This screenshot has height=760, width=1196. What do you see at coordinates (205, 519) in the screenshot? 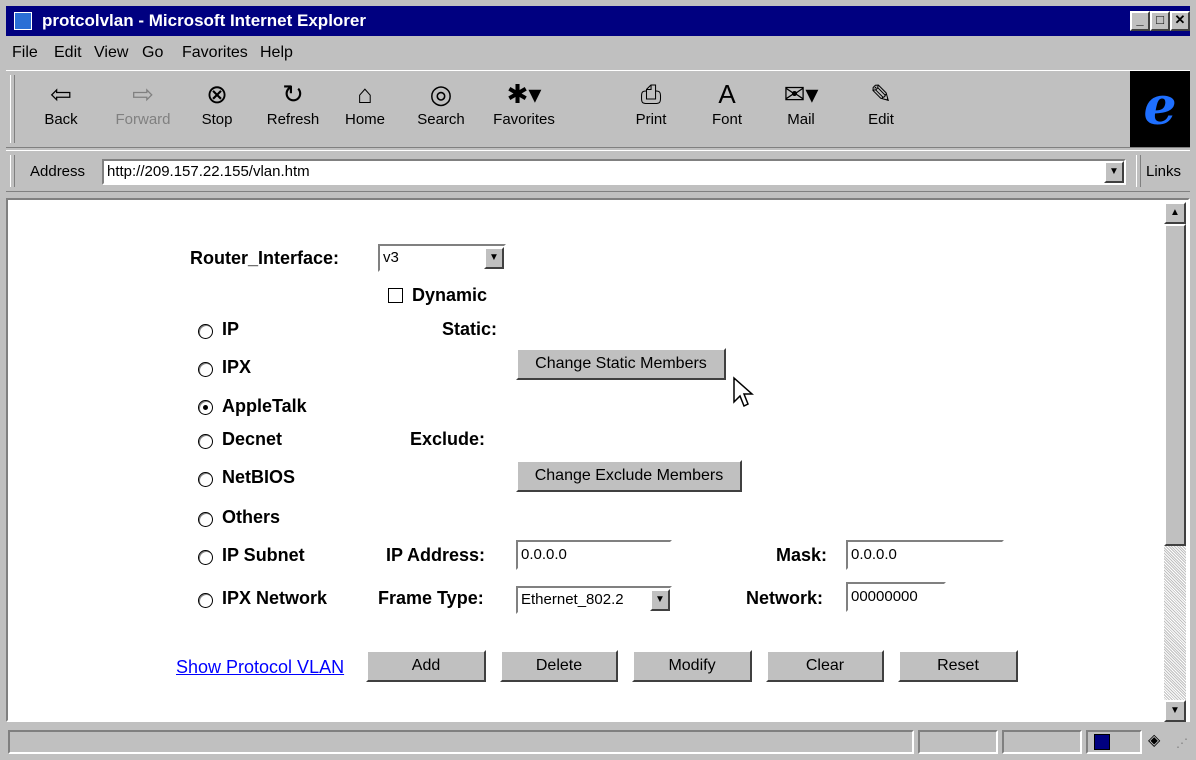
I see `radio-others` at bounding box center [205, 519].